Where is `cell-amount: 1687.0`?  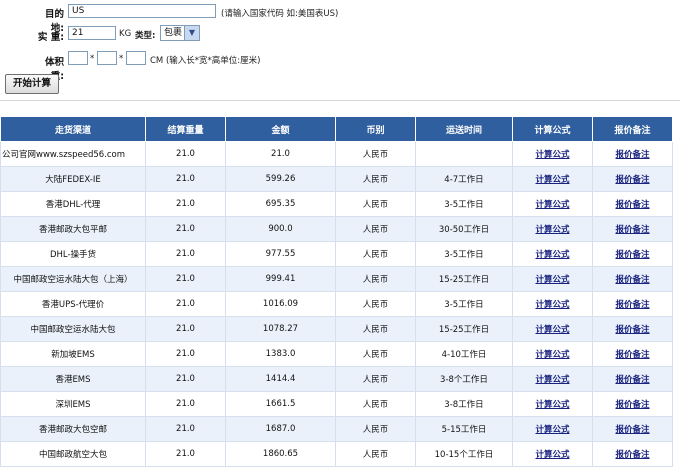
cell-amount: 1687.0 is located at coordinates (280, 429).